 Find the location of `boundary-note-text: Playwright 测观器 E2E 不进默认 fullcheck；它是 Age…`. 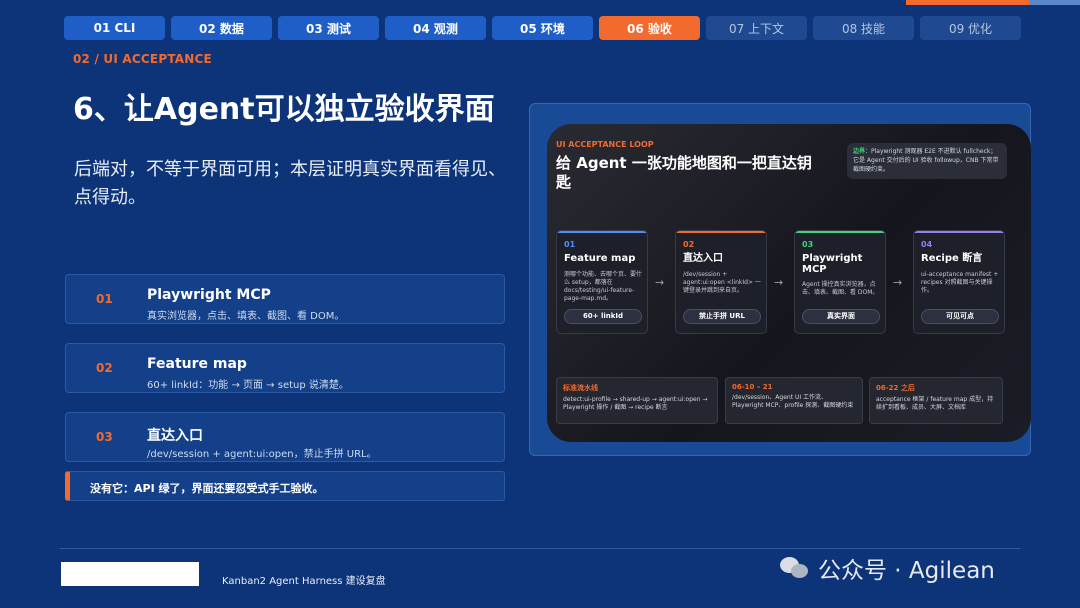

boundary-note-text: Playwright 测观器 E2E 不进默认 fullcheck；它是 Age… is located at coordinates (926, 160).